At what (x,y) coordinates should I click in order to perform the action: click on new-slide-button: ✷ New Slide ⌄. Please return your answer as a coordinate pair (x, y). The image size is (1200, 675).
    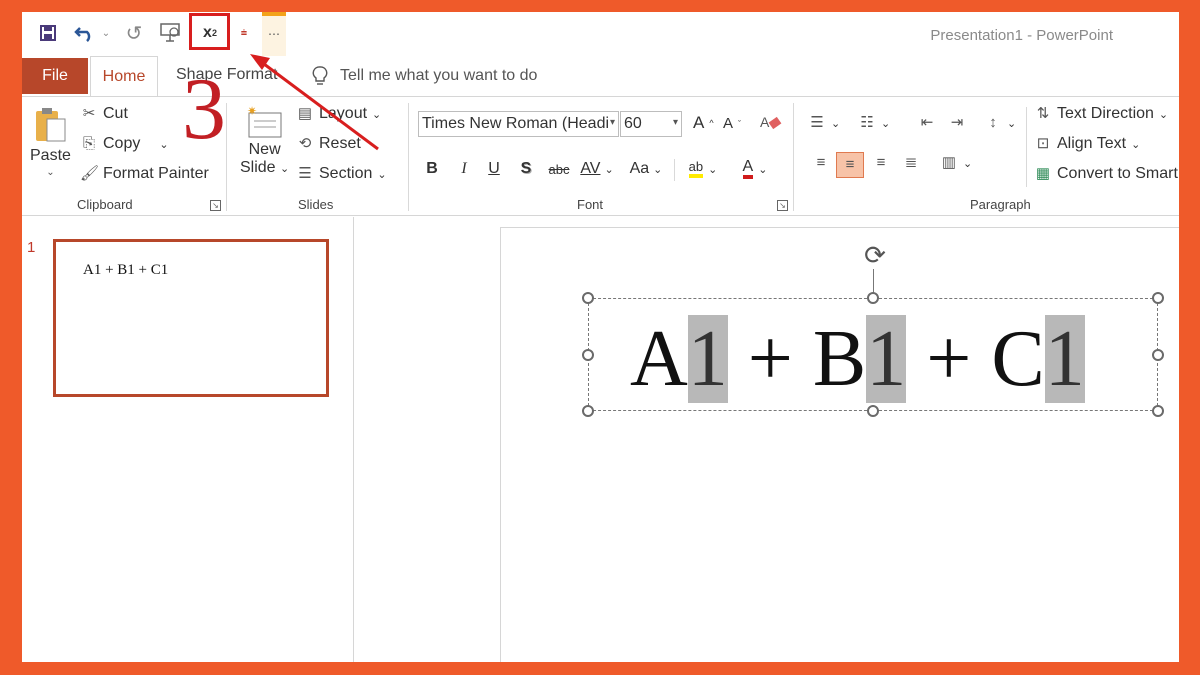
    Looking at the image, I should click on (264, 141).